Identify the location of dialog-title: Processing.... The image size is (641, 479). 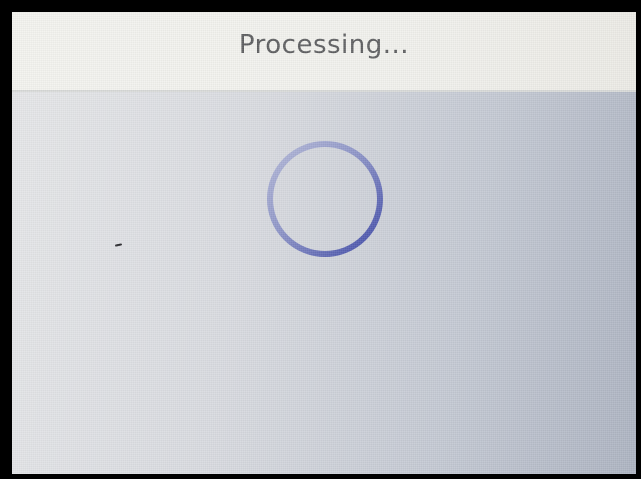
(324, 45).